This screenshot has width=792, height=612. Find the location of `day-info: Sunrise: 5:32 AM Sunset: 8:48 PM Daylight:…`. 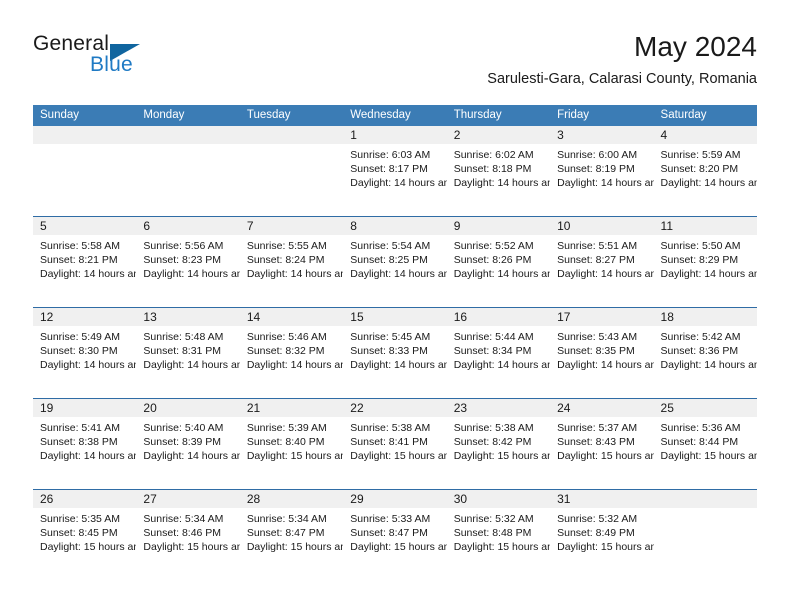

day-info: Sunrise: 5:32 AM Sunset: 8:48 PM Daylight:… is located at coordinates (498, 531).